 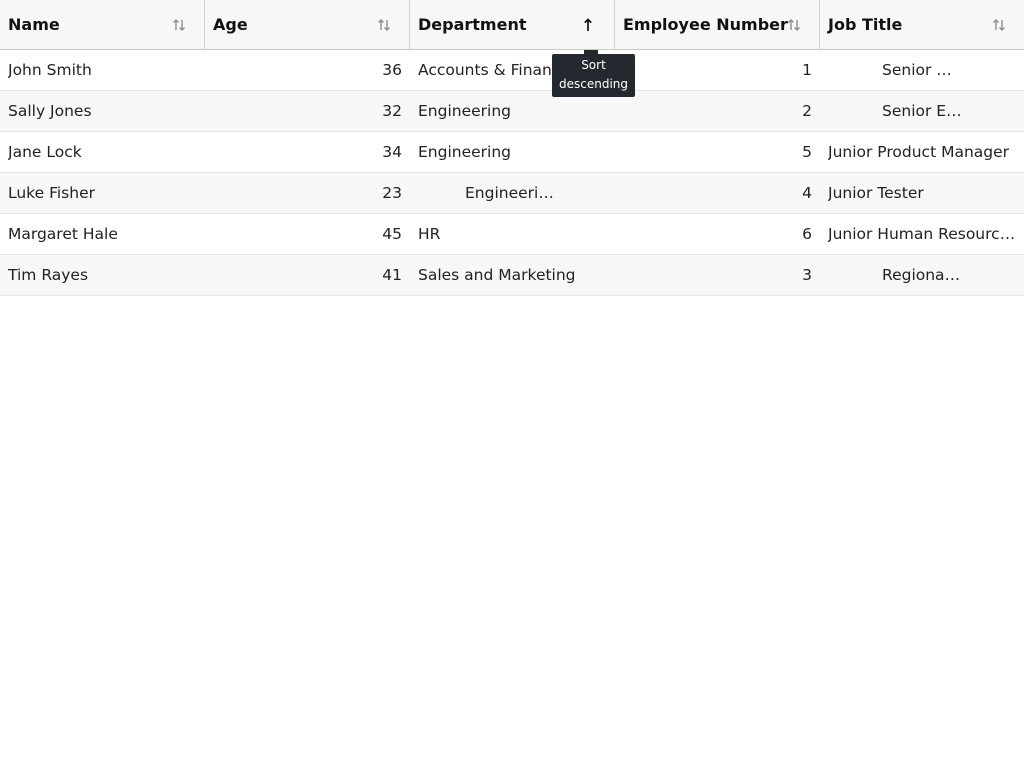 I want to click on cell-employee-number: 4, so click(x=807, y=193).